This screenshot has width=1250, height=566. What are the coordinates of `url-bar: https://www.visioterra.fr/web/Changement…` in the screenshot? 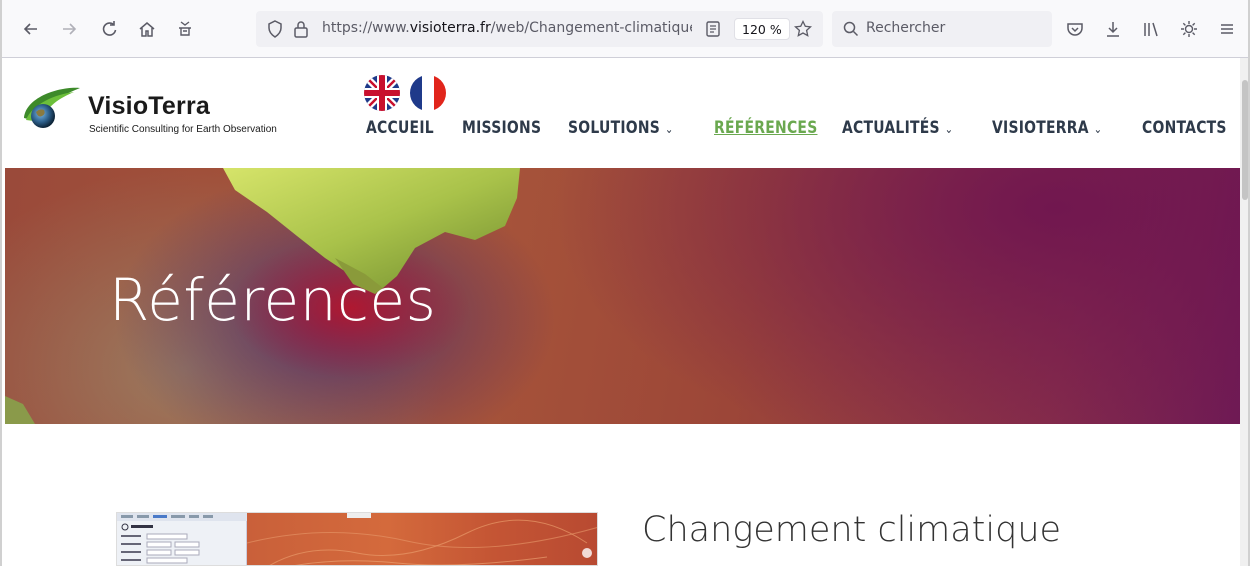 It's located at (539, 29).